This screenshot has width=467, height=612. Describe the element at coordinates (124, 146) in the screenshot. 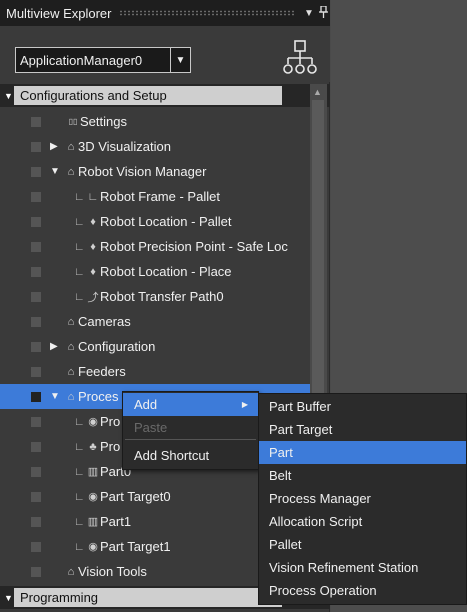

I see `tree-item-label: 3D Visualization` at that location.